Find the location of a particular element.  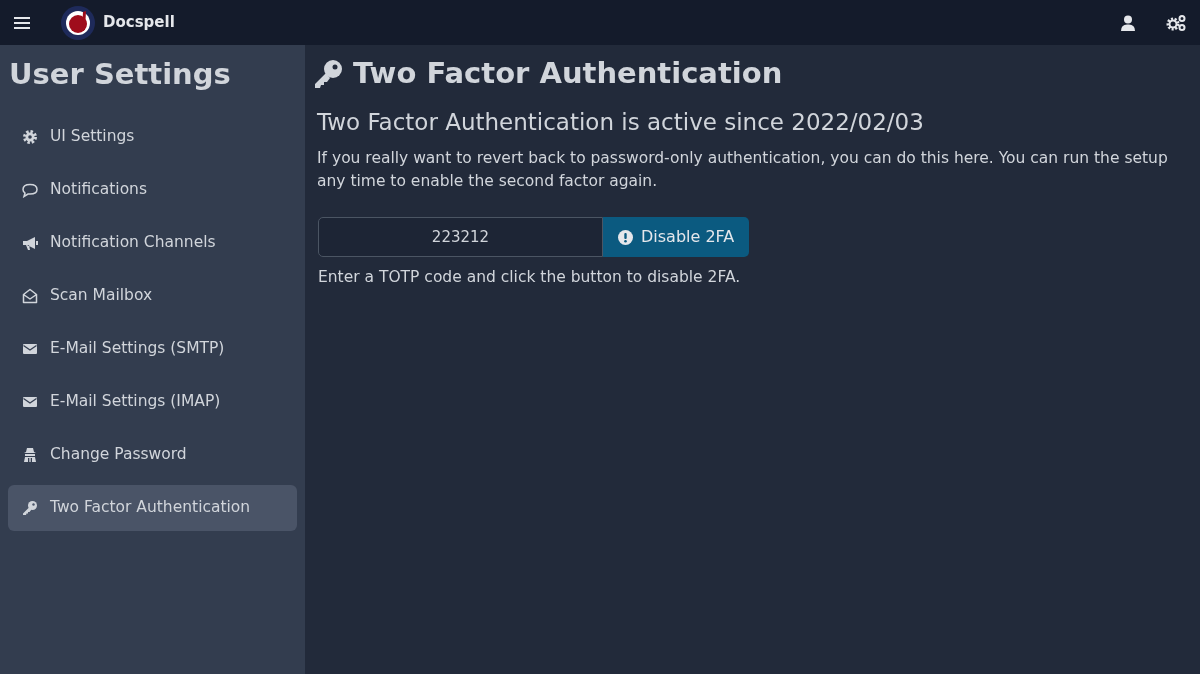

sidebar-item: Notifications is located at coordinates (152, 190).